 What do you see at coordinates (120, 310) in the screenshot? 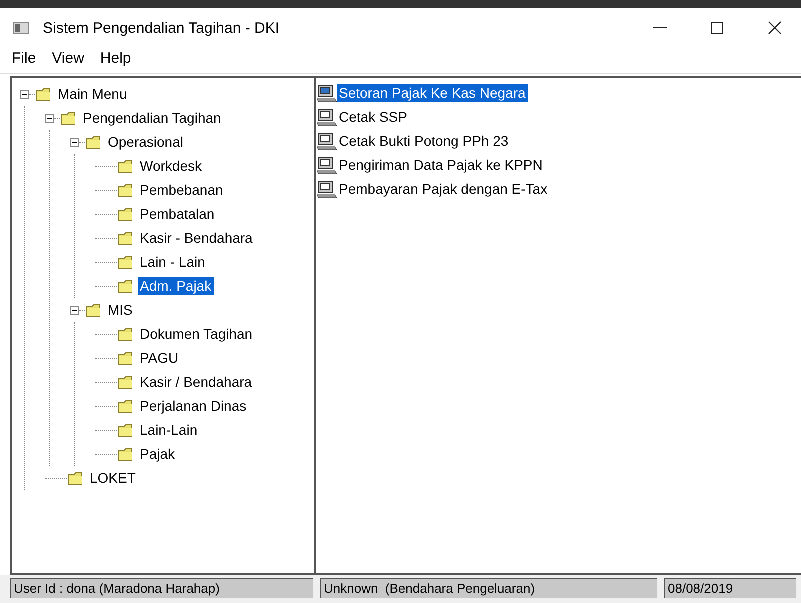
I see `tree-item: MIS` at bounding box center [120, 310].